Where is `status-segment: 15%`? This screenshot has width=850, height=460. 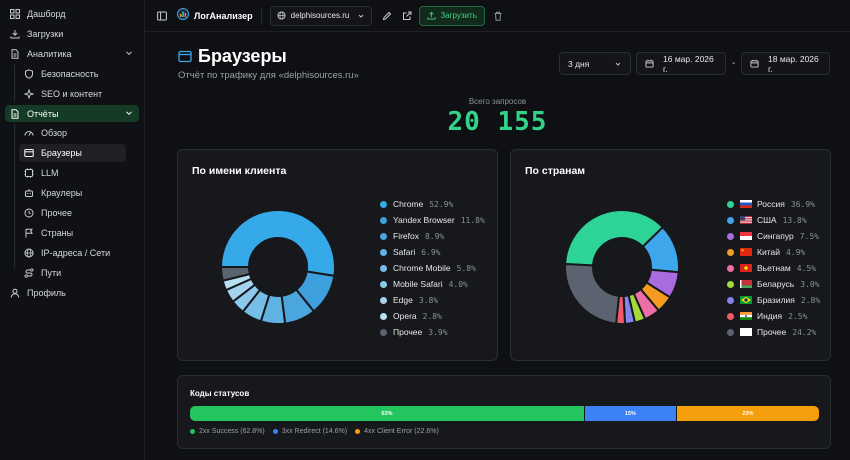
status-segment: 15% is located at coordinates (631, 413).